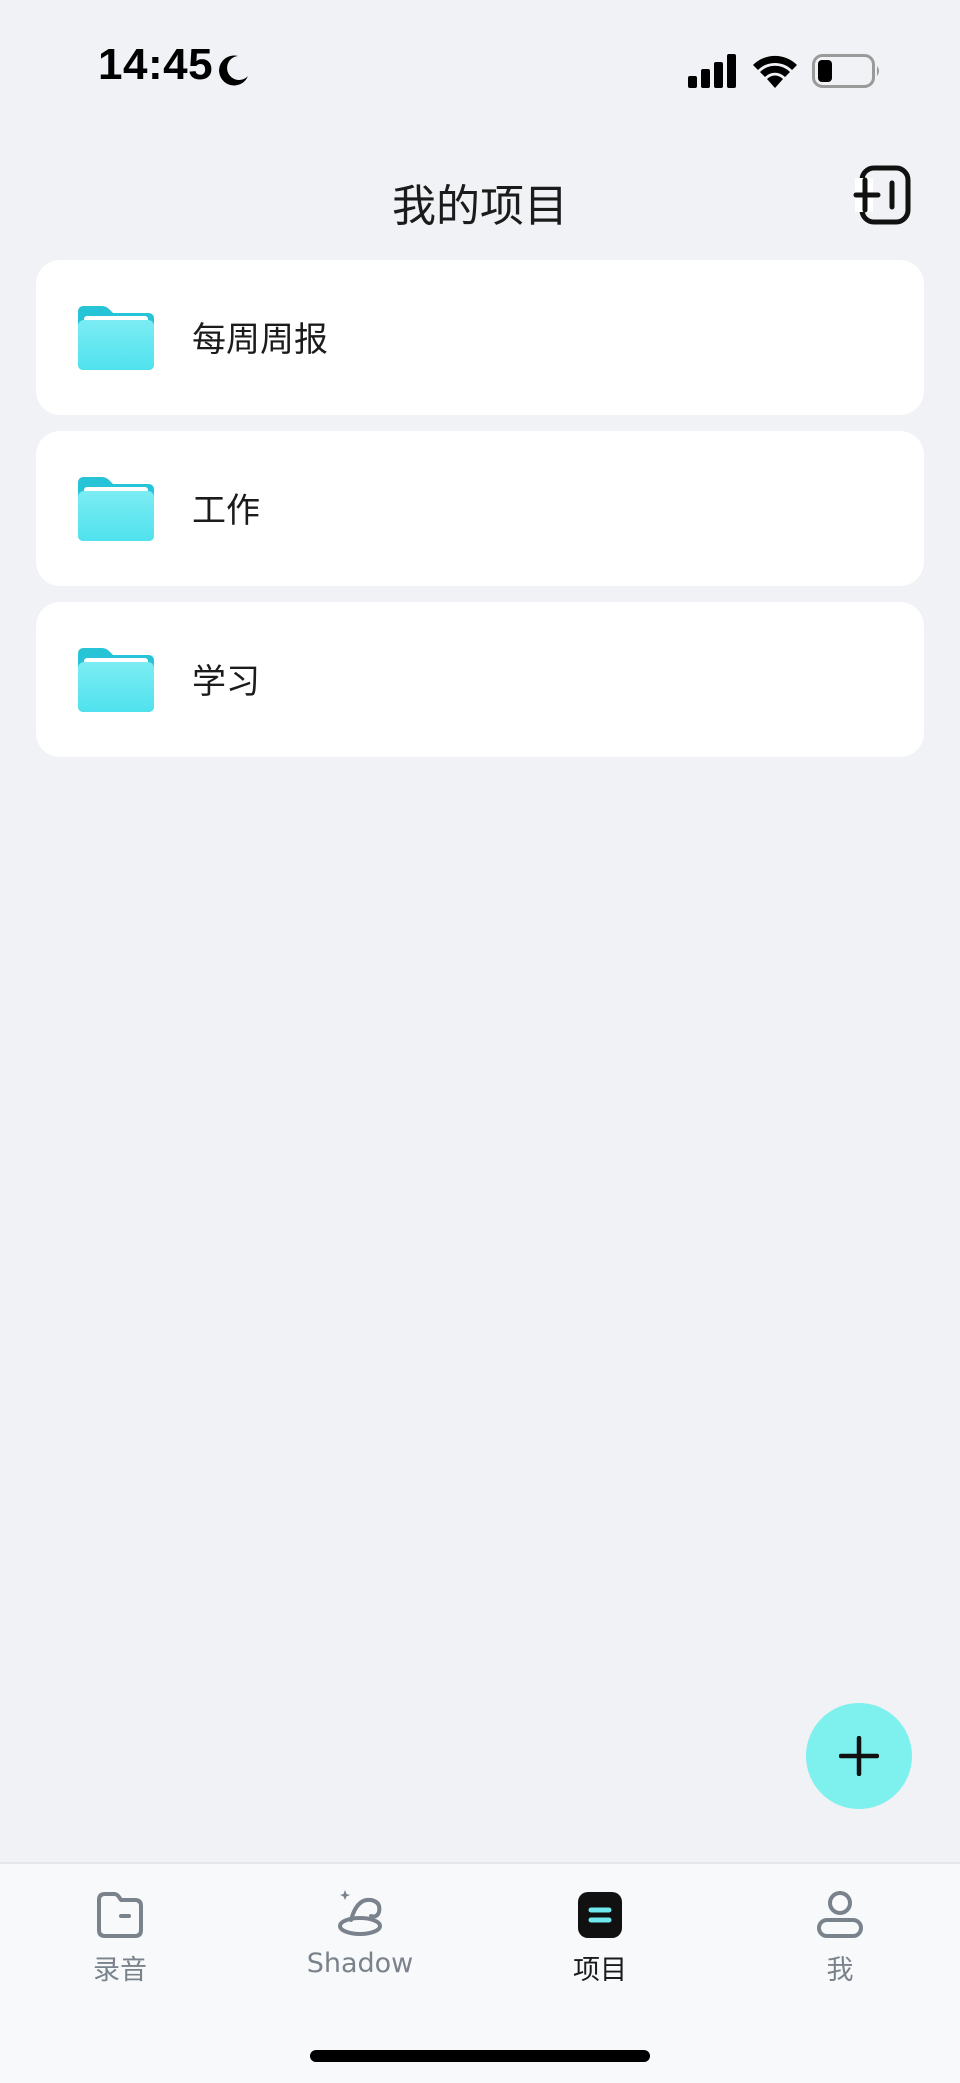  What do you see at coordinates (480, 206) in the screenshot?
I see `page-title: 我的项目` at bounding box center [480, 206].